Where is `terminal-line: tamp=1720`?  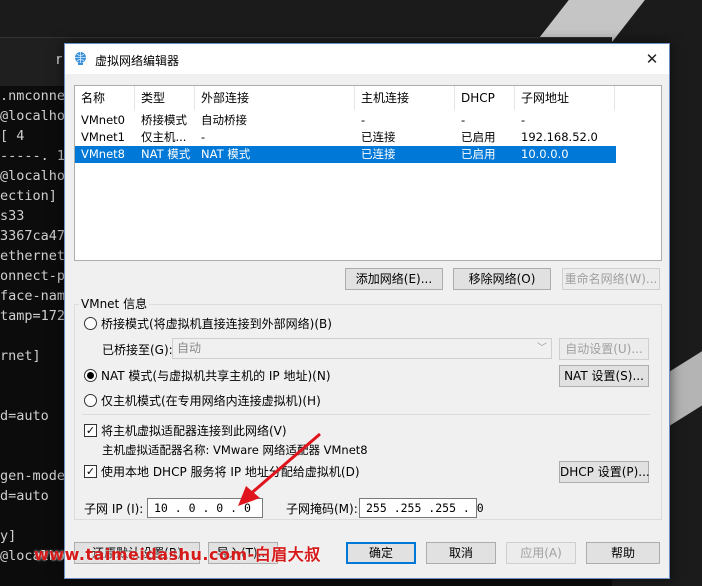 terminal-line: tamp=1720 is located at coordinates (35, 316).